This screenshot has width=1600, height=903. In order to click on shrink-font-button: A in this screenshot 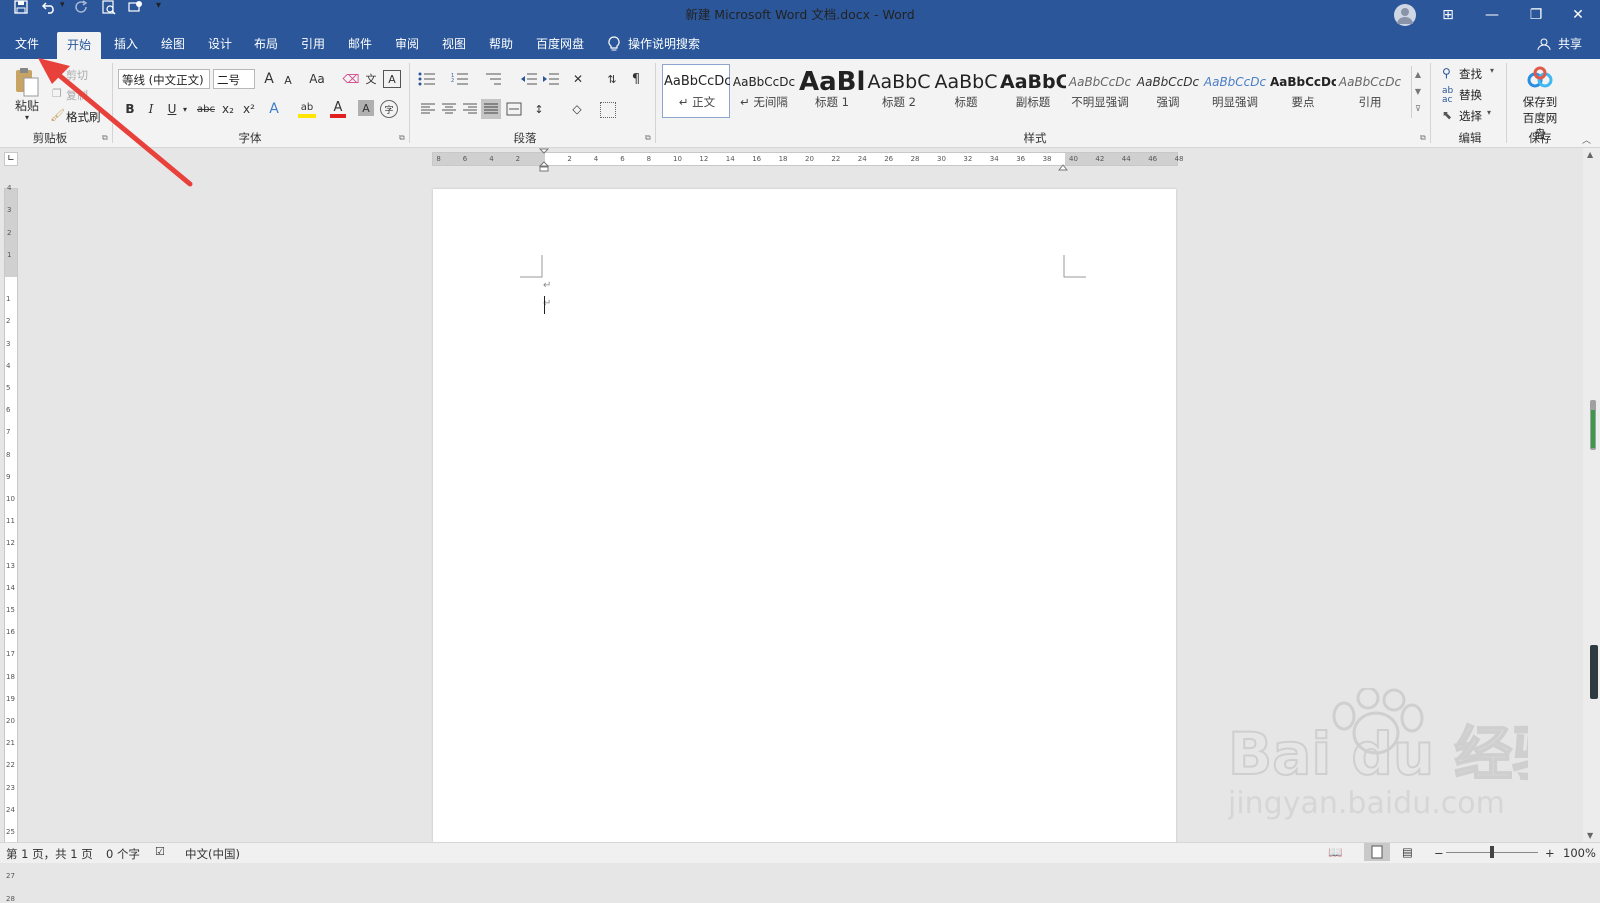, I will do `click(288, 80)`.